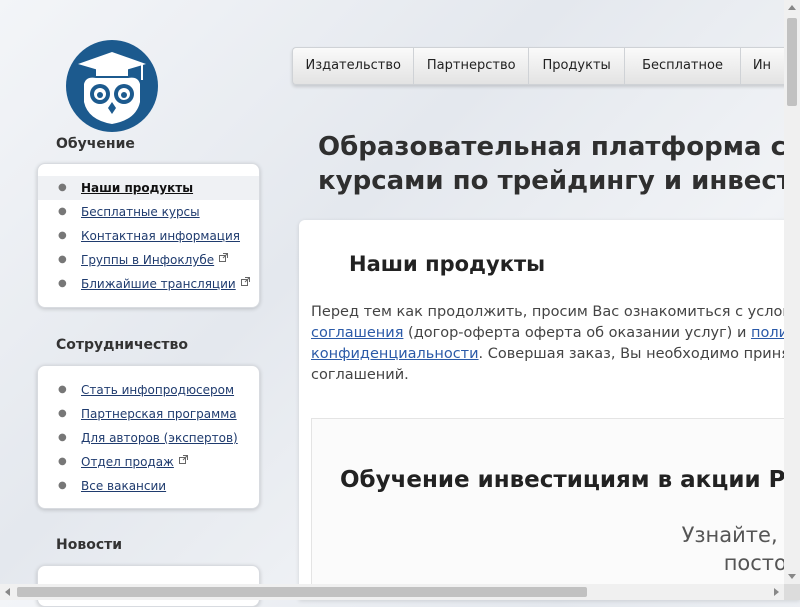 The image size is (800, 607). Describe the element at coordinates (638, 354) in the screenshot. I see `notice-text: . Совершая заказ, Вы необходимо принят` at that location.